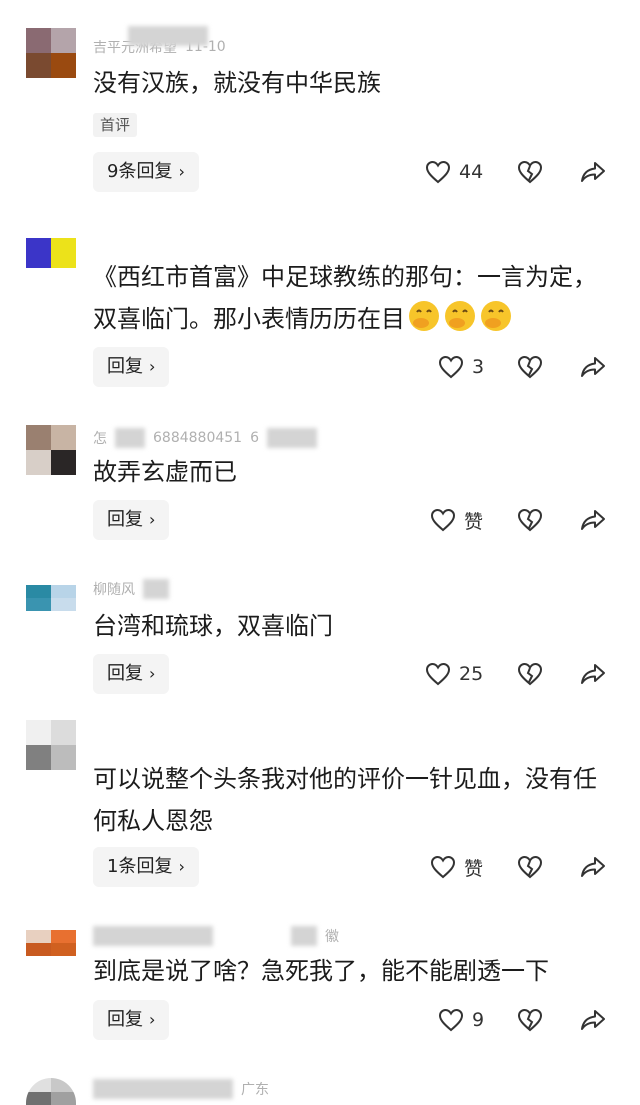  Describe the element at coordinates (100, 438) in the screenshot. I see `username: 怎` at that location.